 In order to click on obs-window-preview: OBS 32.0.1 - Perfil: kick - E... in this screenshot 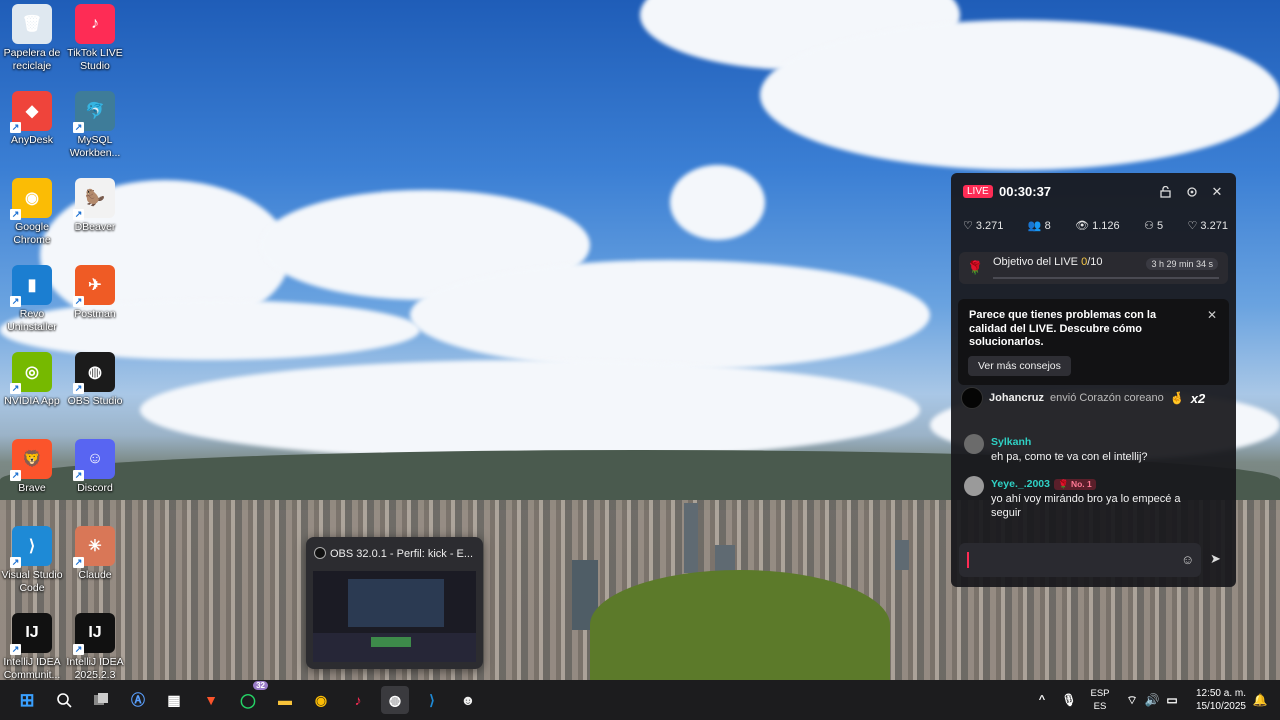, I will do `click(394, 603)`.